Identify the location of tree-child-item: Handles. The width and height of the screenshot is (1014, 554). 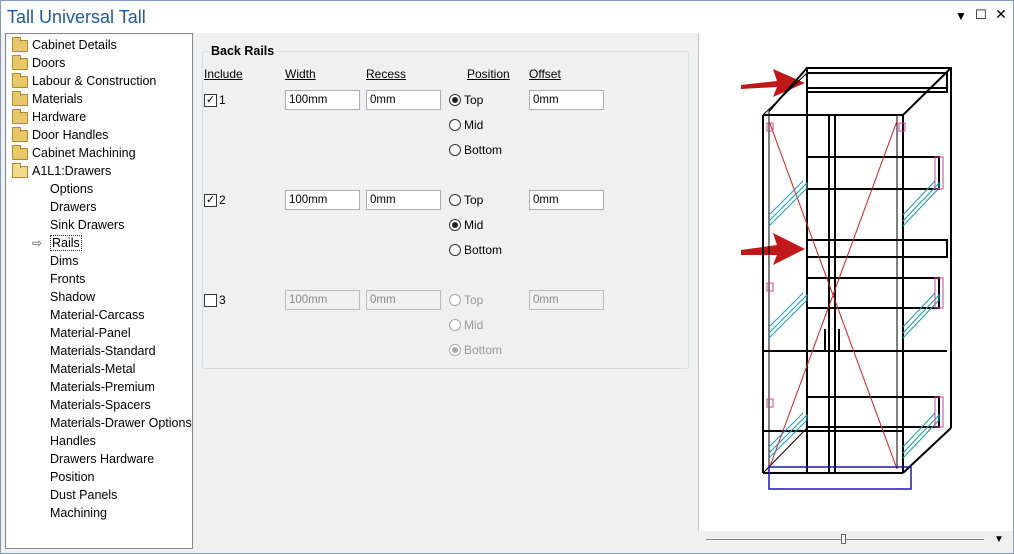
(73, 441).